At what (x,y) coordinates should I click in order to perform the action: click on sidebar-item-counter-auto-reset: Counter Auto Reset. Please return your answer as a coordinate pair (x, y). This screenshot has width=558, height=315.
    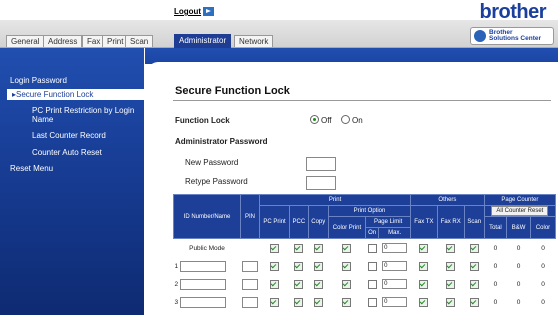
    Looking at the image, I should click on (86, 152).